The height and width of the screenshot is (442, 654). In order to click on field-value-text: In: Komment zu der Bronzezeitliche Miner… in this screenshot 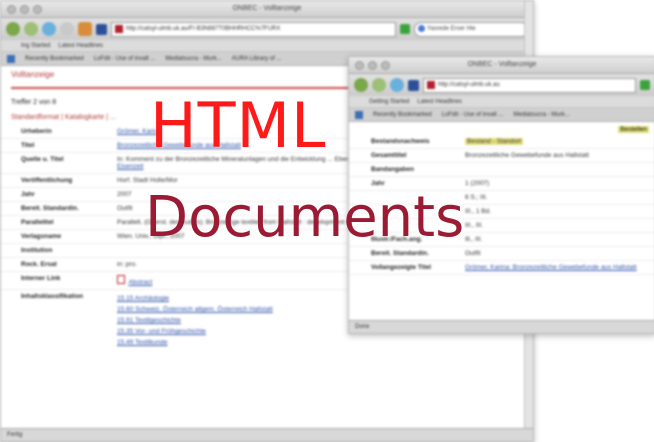, I will do `click(237, 159)`.